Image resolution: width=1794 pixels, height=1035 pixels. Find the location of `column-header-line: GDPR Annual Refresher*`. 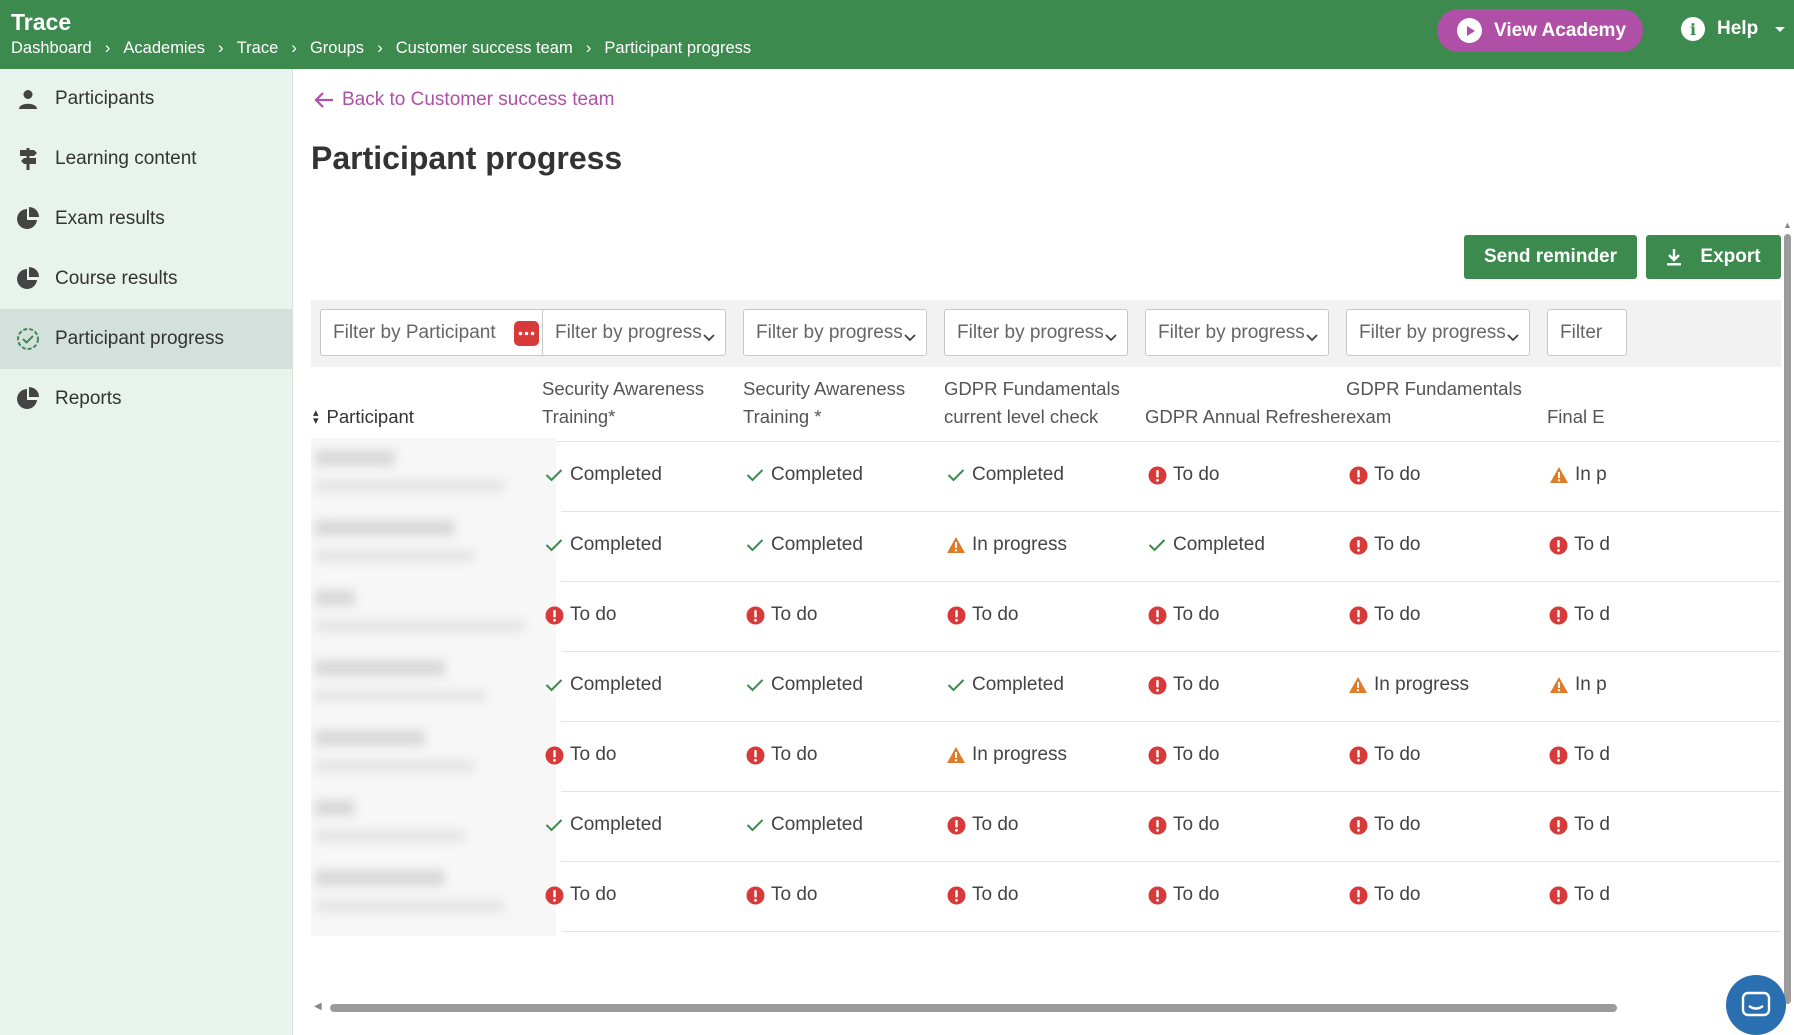

column-header-line: GDPR Annual Refresher* is located at coordinates (1245, 416).